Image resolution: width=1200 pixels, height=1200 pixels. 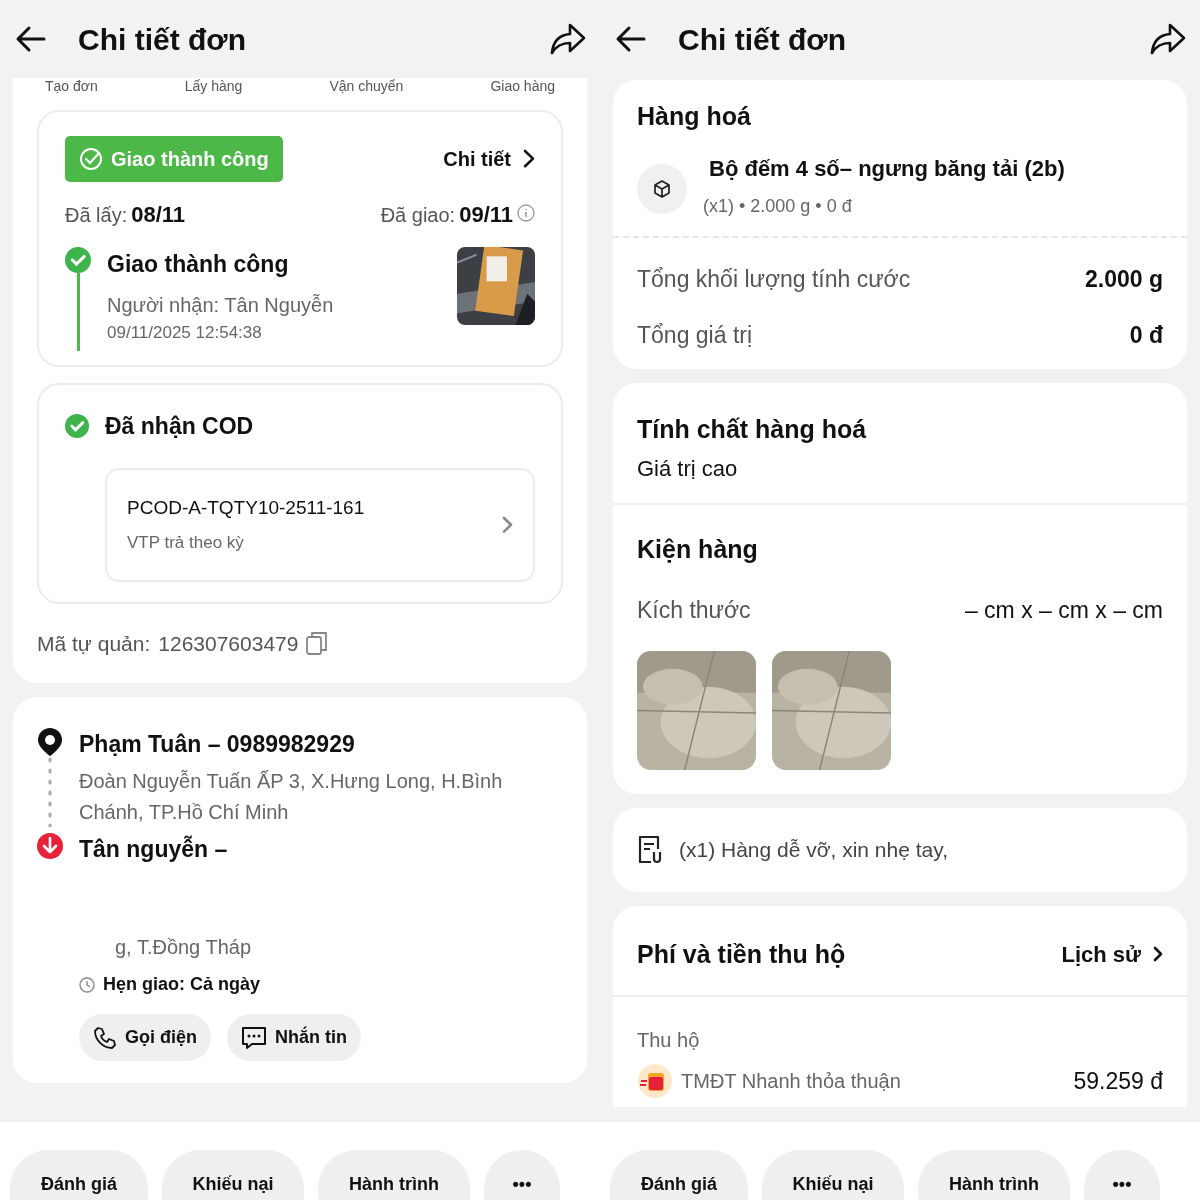 I want to click on location-pin-icon, so click(x=50, y=742).